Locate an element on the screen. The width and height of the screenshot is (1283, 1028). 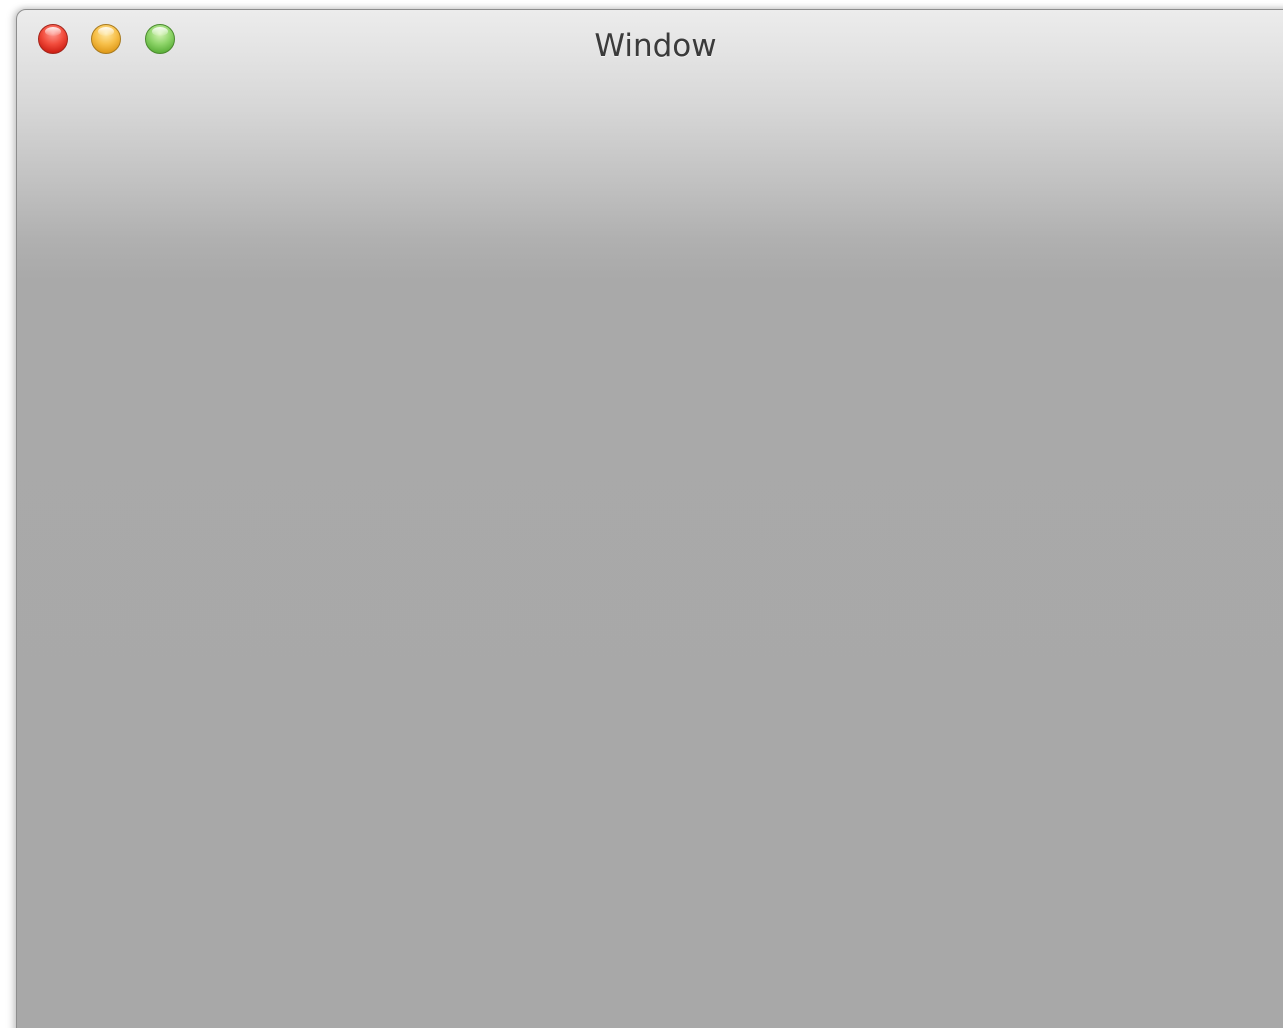
title-bar: Window is located at coordinates (650, 40).